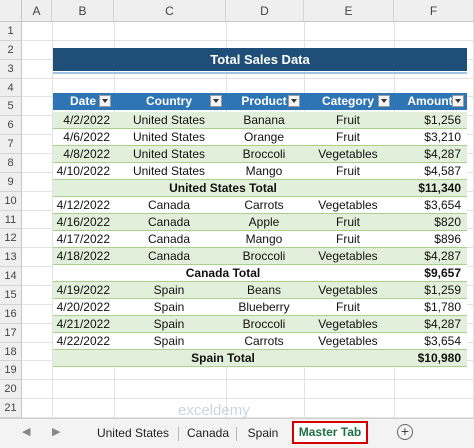  I want to click on amount-cell: $1,780, so click(430, 307).